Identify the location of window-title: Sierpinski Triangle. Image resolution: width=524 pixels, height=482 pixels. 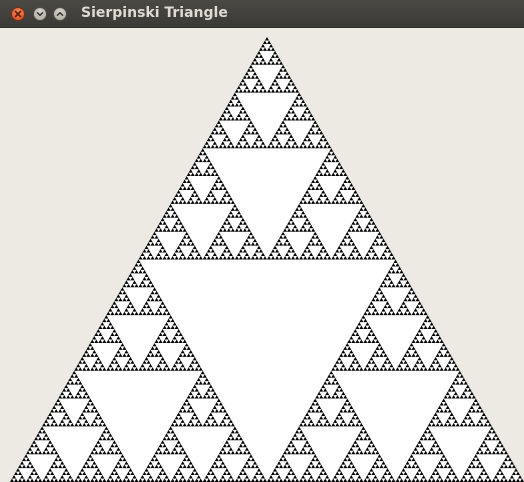
(154, 13).